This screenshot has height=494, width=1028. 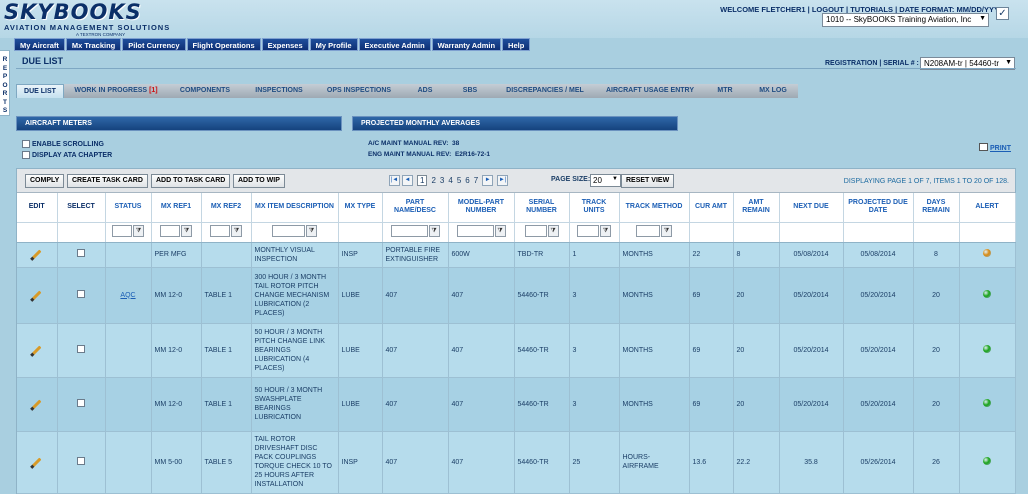 I want to click on display-ata-option: DISPLAY ATA CHAPTER, so click(x=67, y=155).